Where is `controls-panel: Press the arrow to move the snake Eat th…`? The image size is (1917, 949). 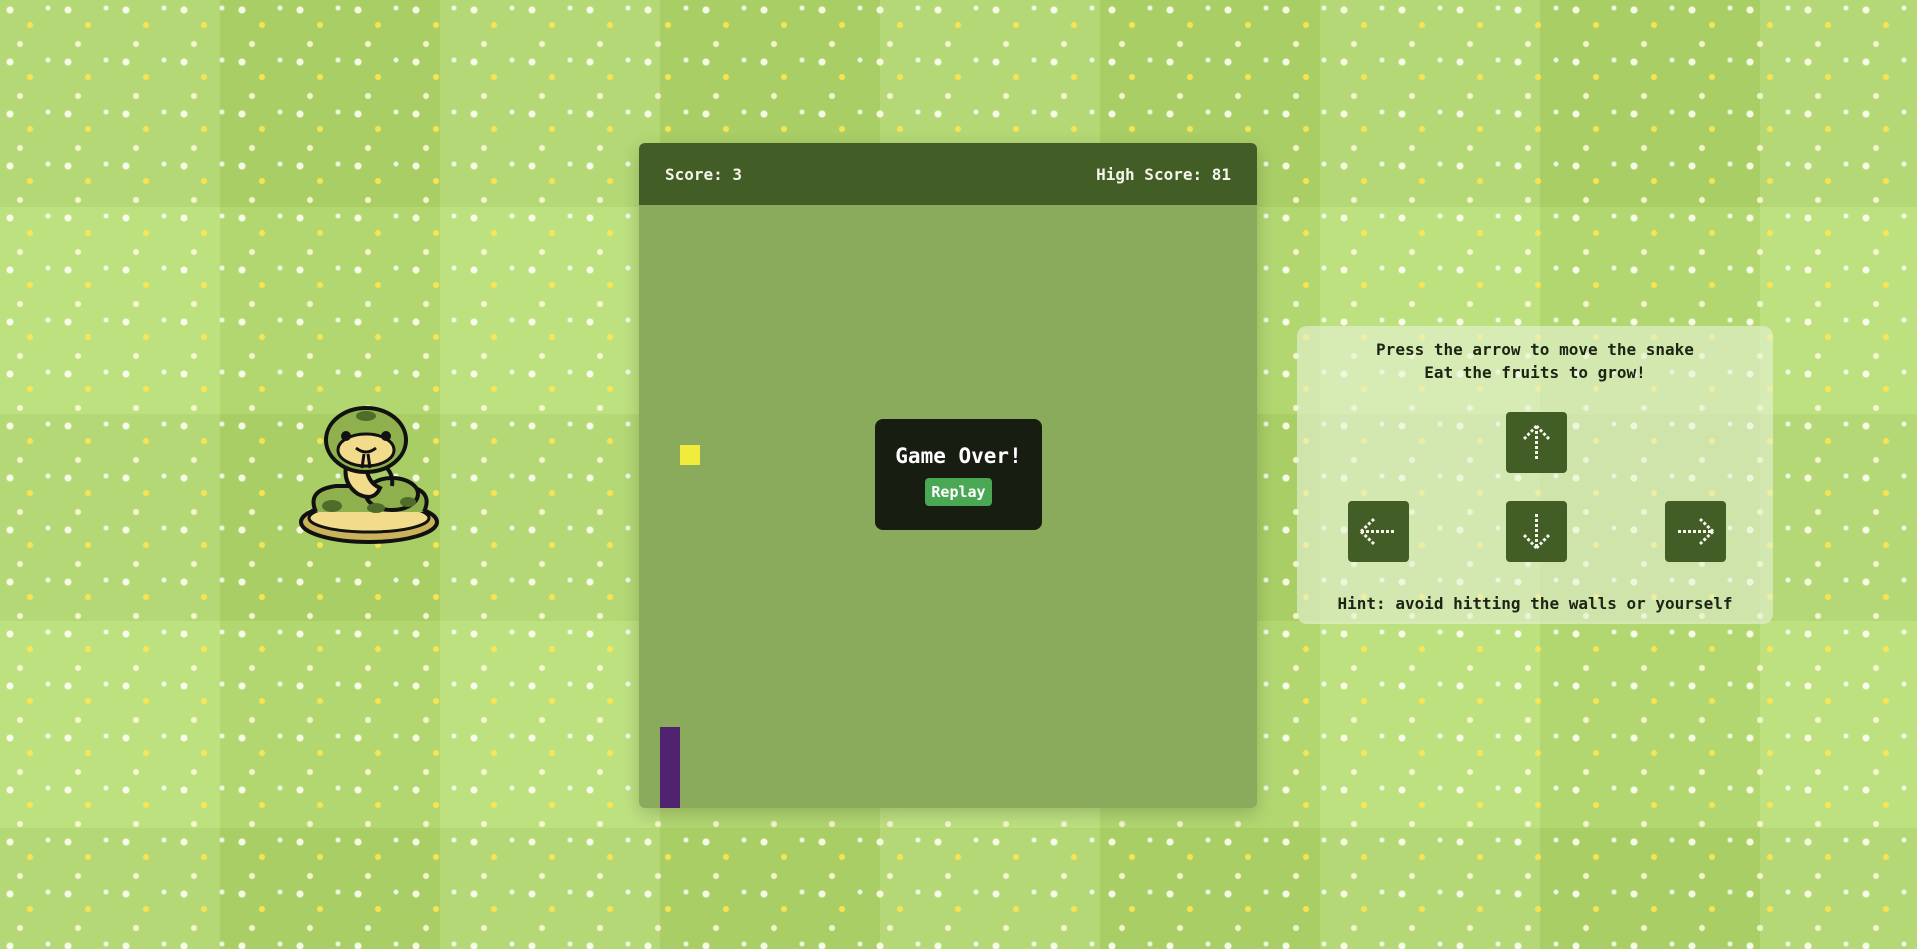
controls-panel: Press the arrow to move the snake Eat th… is located at coordinates (1535, 475).